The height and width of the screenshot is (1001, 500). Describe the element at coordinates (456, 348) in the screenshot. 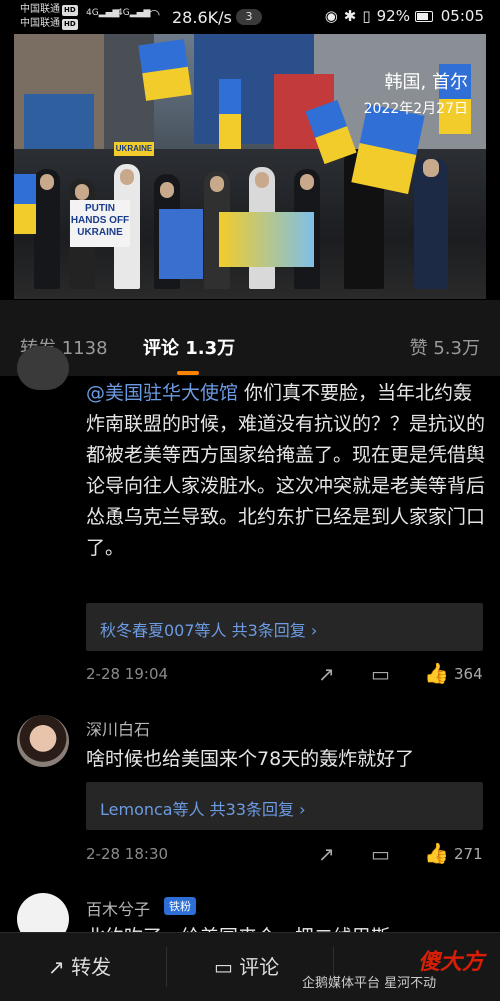

I see `tab-likes-count: 5.3万` at that location.